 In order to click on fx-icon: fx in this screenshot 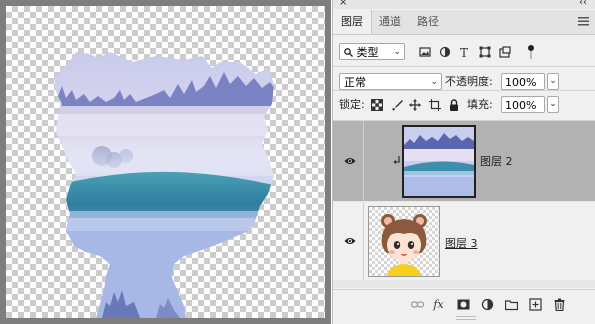, I will do `click(438, 304)`.